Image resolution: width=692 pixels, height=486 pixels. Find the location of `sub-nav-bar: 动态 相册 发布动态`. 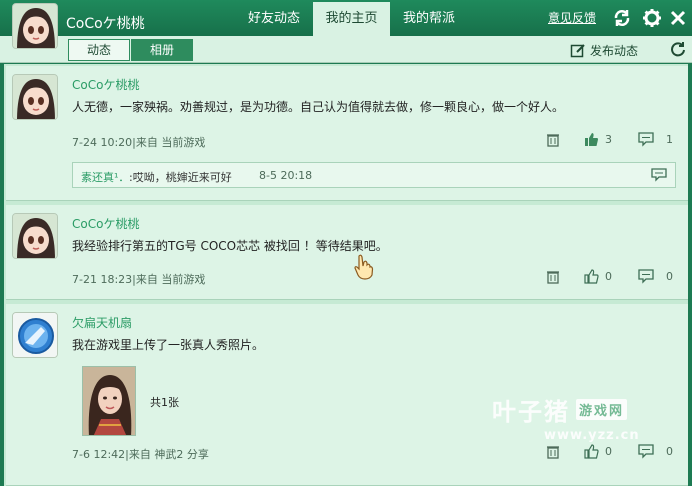

sub-nav-bar: 动态 相册 发布动态 is located at coordinates (346, 49).